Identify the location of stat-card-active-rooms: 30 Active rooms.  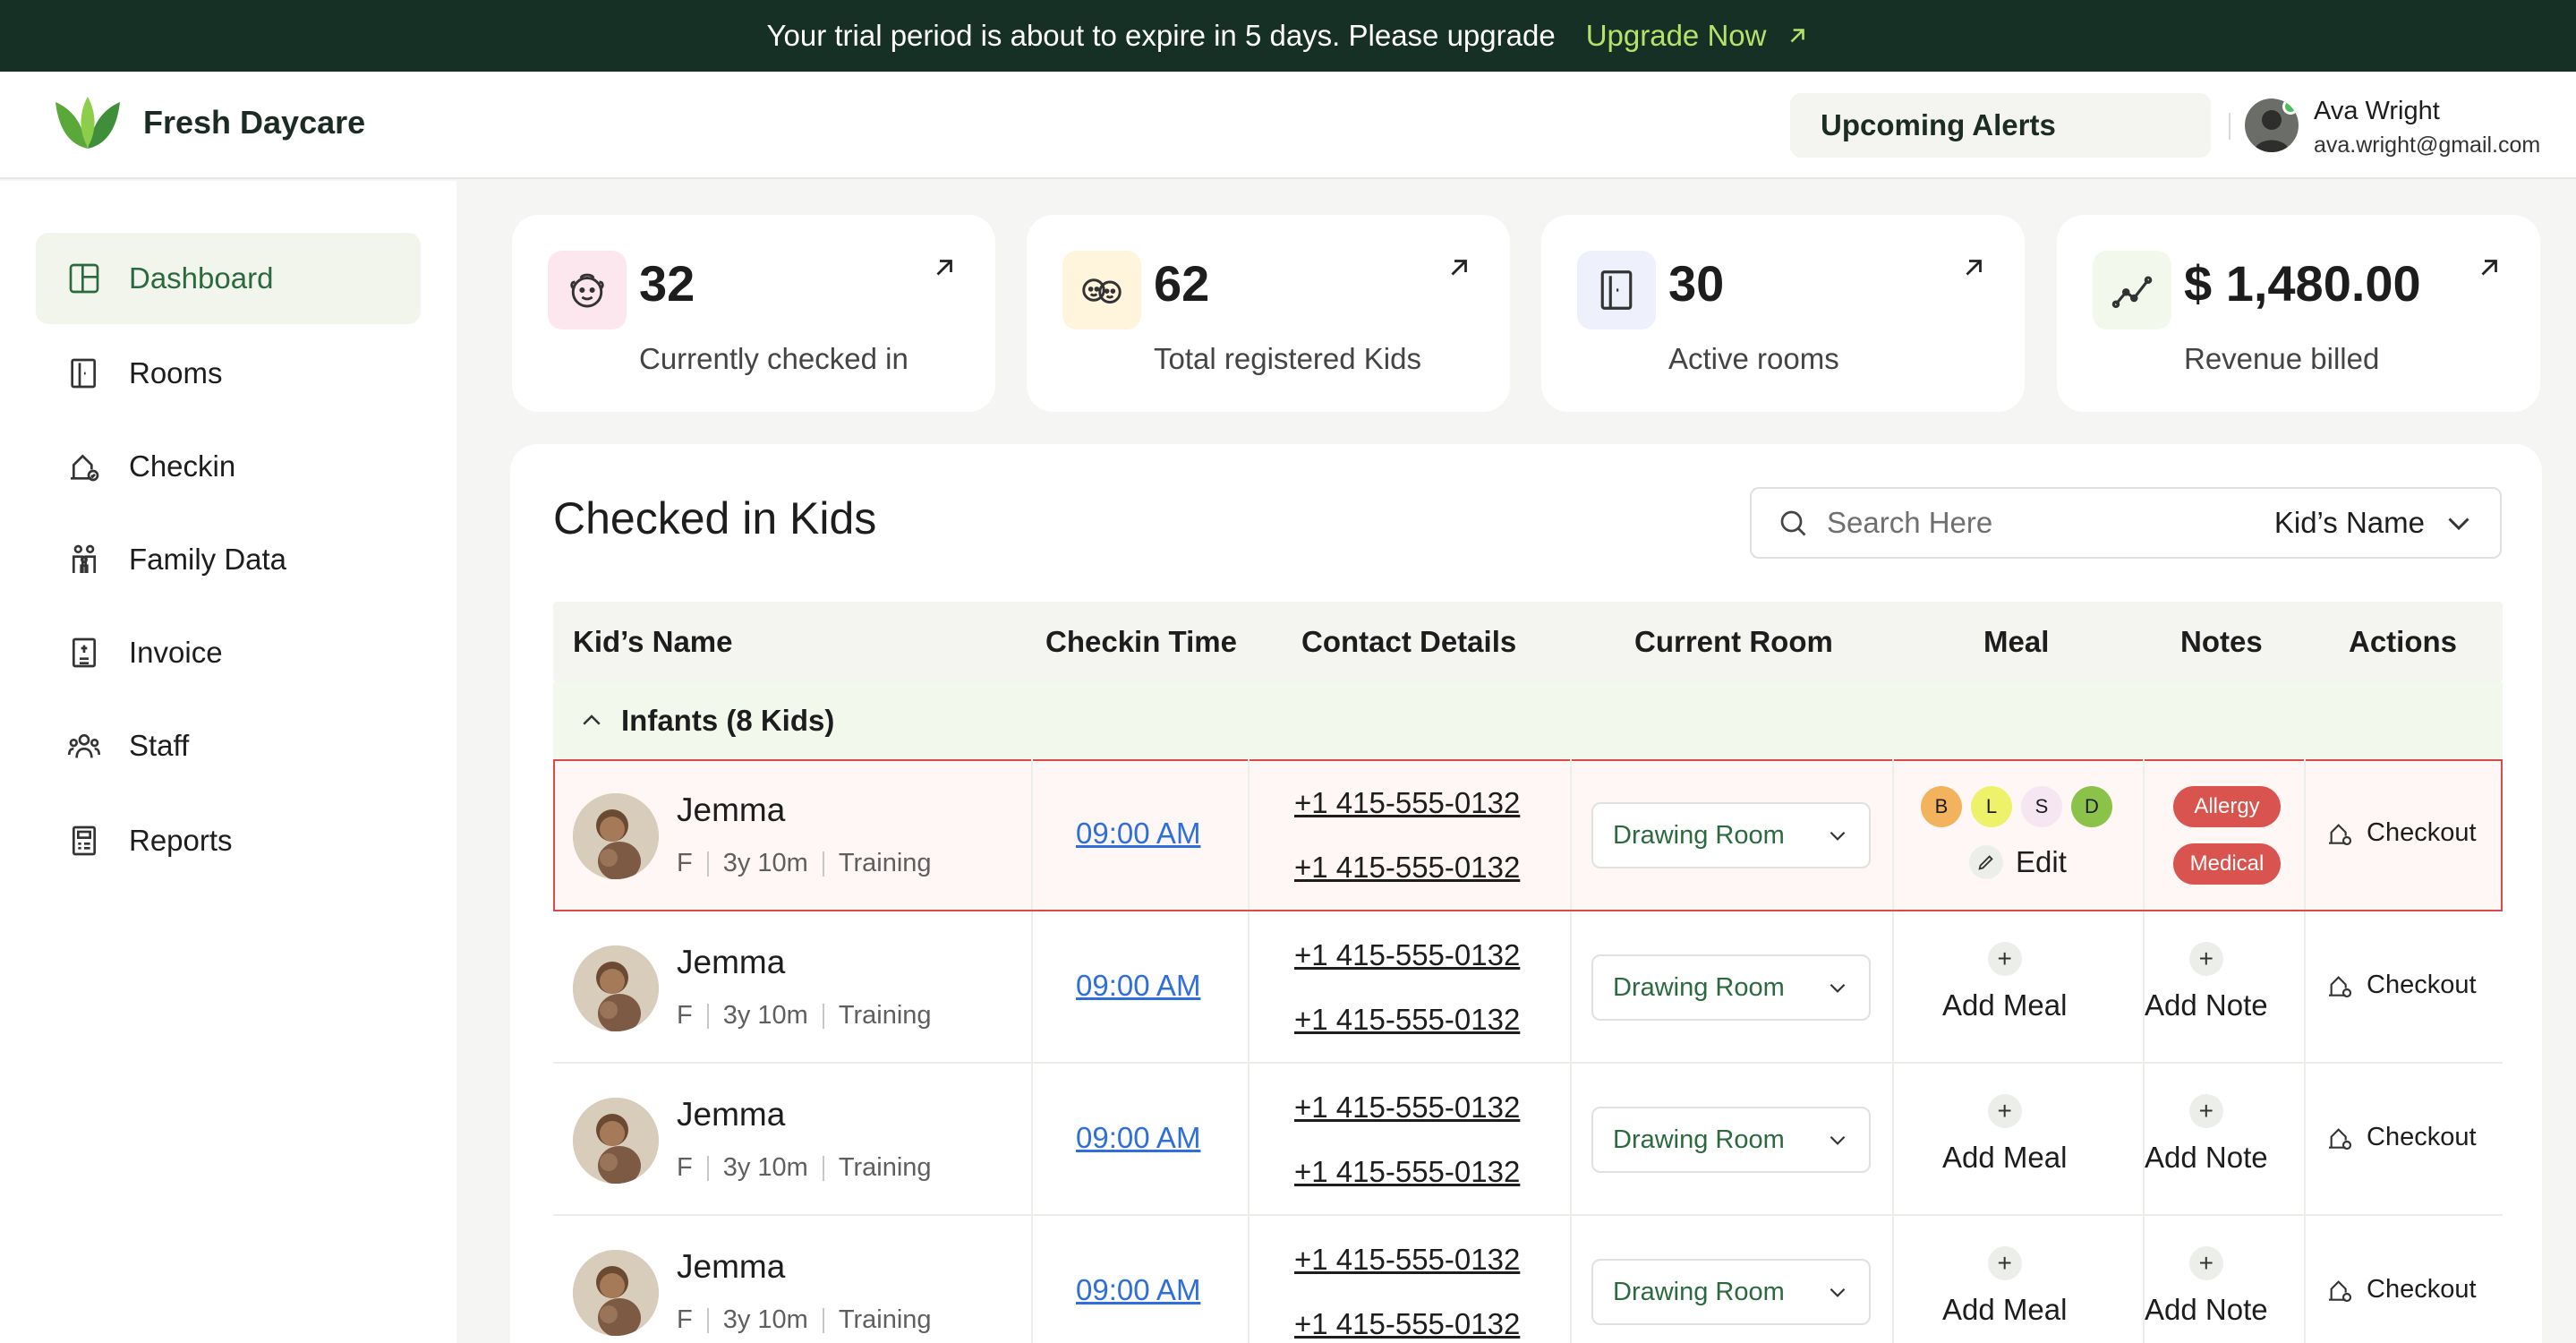
(1783, 313).